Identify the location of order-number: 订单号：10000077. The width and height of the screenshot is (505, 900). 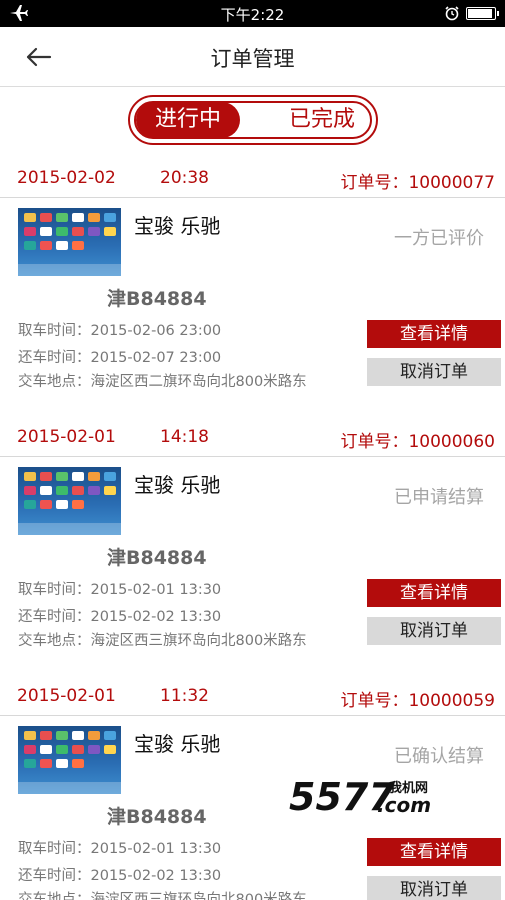
(417, 183).